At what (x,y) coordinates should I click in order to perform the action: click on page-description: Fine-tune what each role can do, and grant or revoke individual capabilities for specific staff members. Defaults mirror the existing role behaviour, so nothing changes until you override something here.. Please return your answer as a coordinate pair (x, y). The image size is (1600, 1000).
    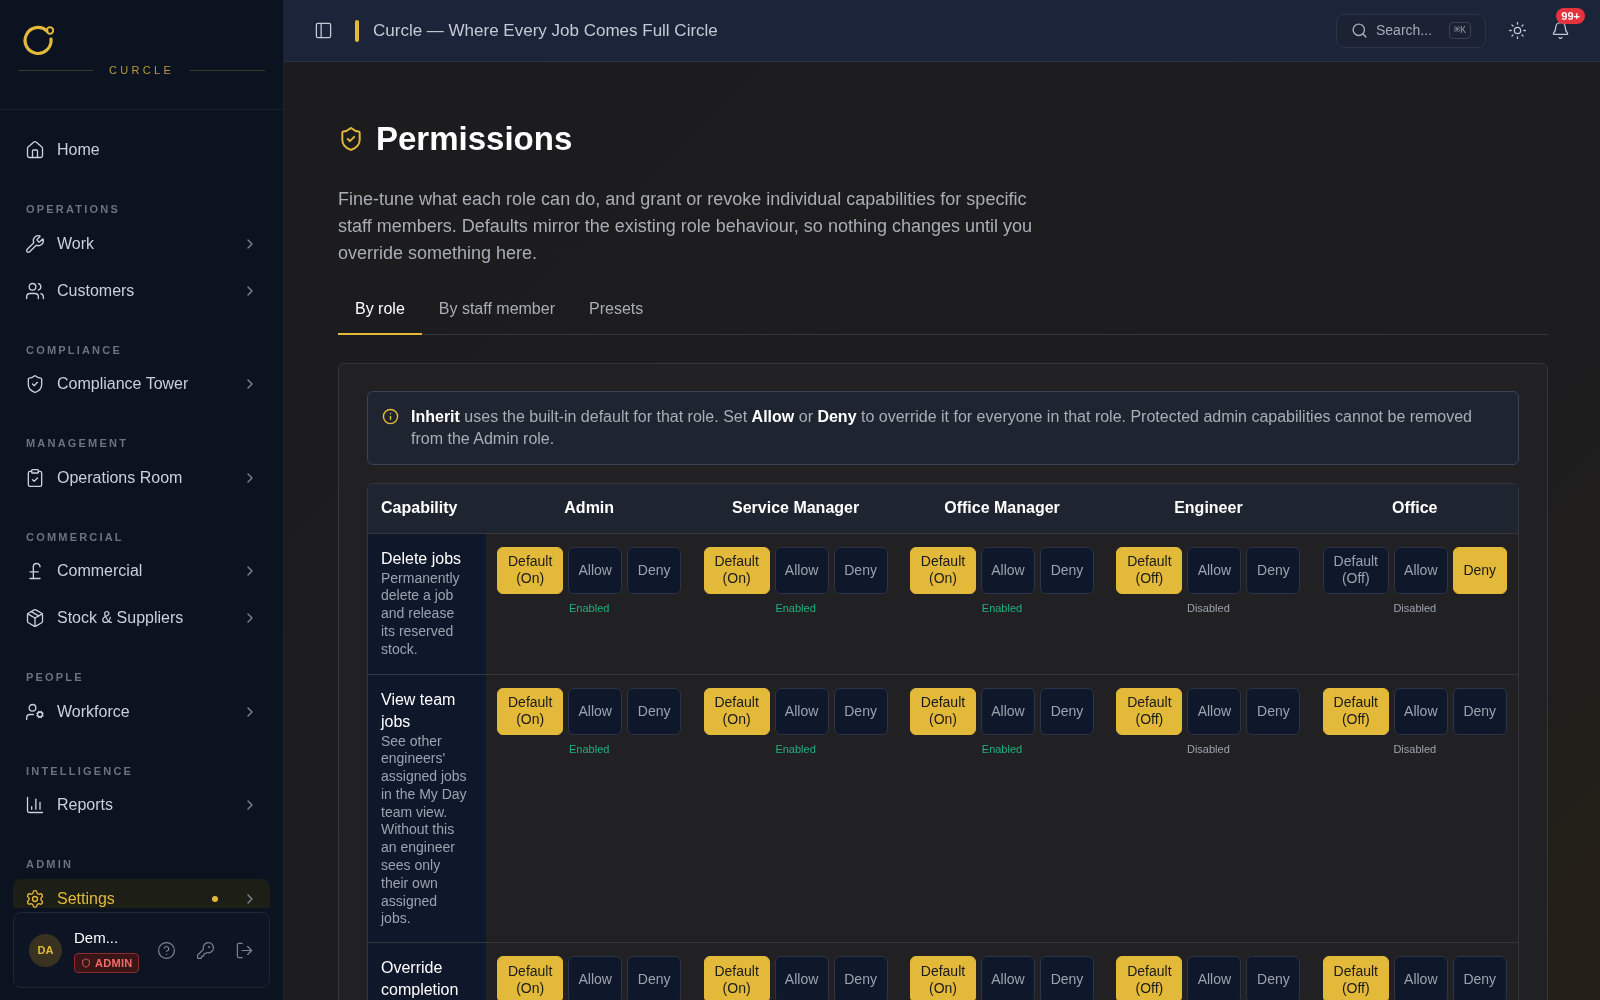
    Looking at the image, I should click on (686, 226).